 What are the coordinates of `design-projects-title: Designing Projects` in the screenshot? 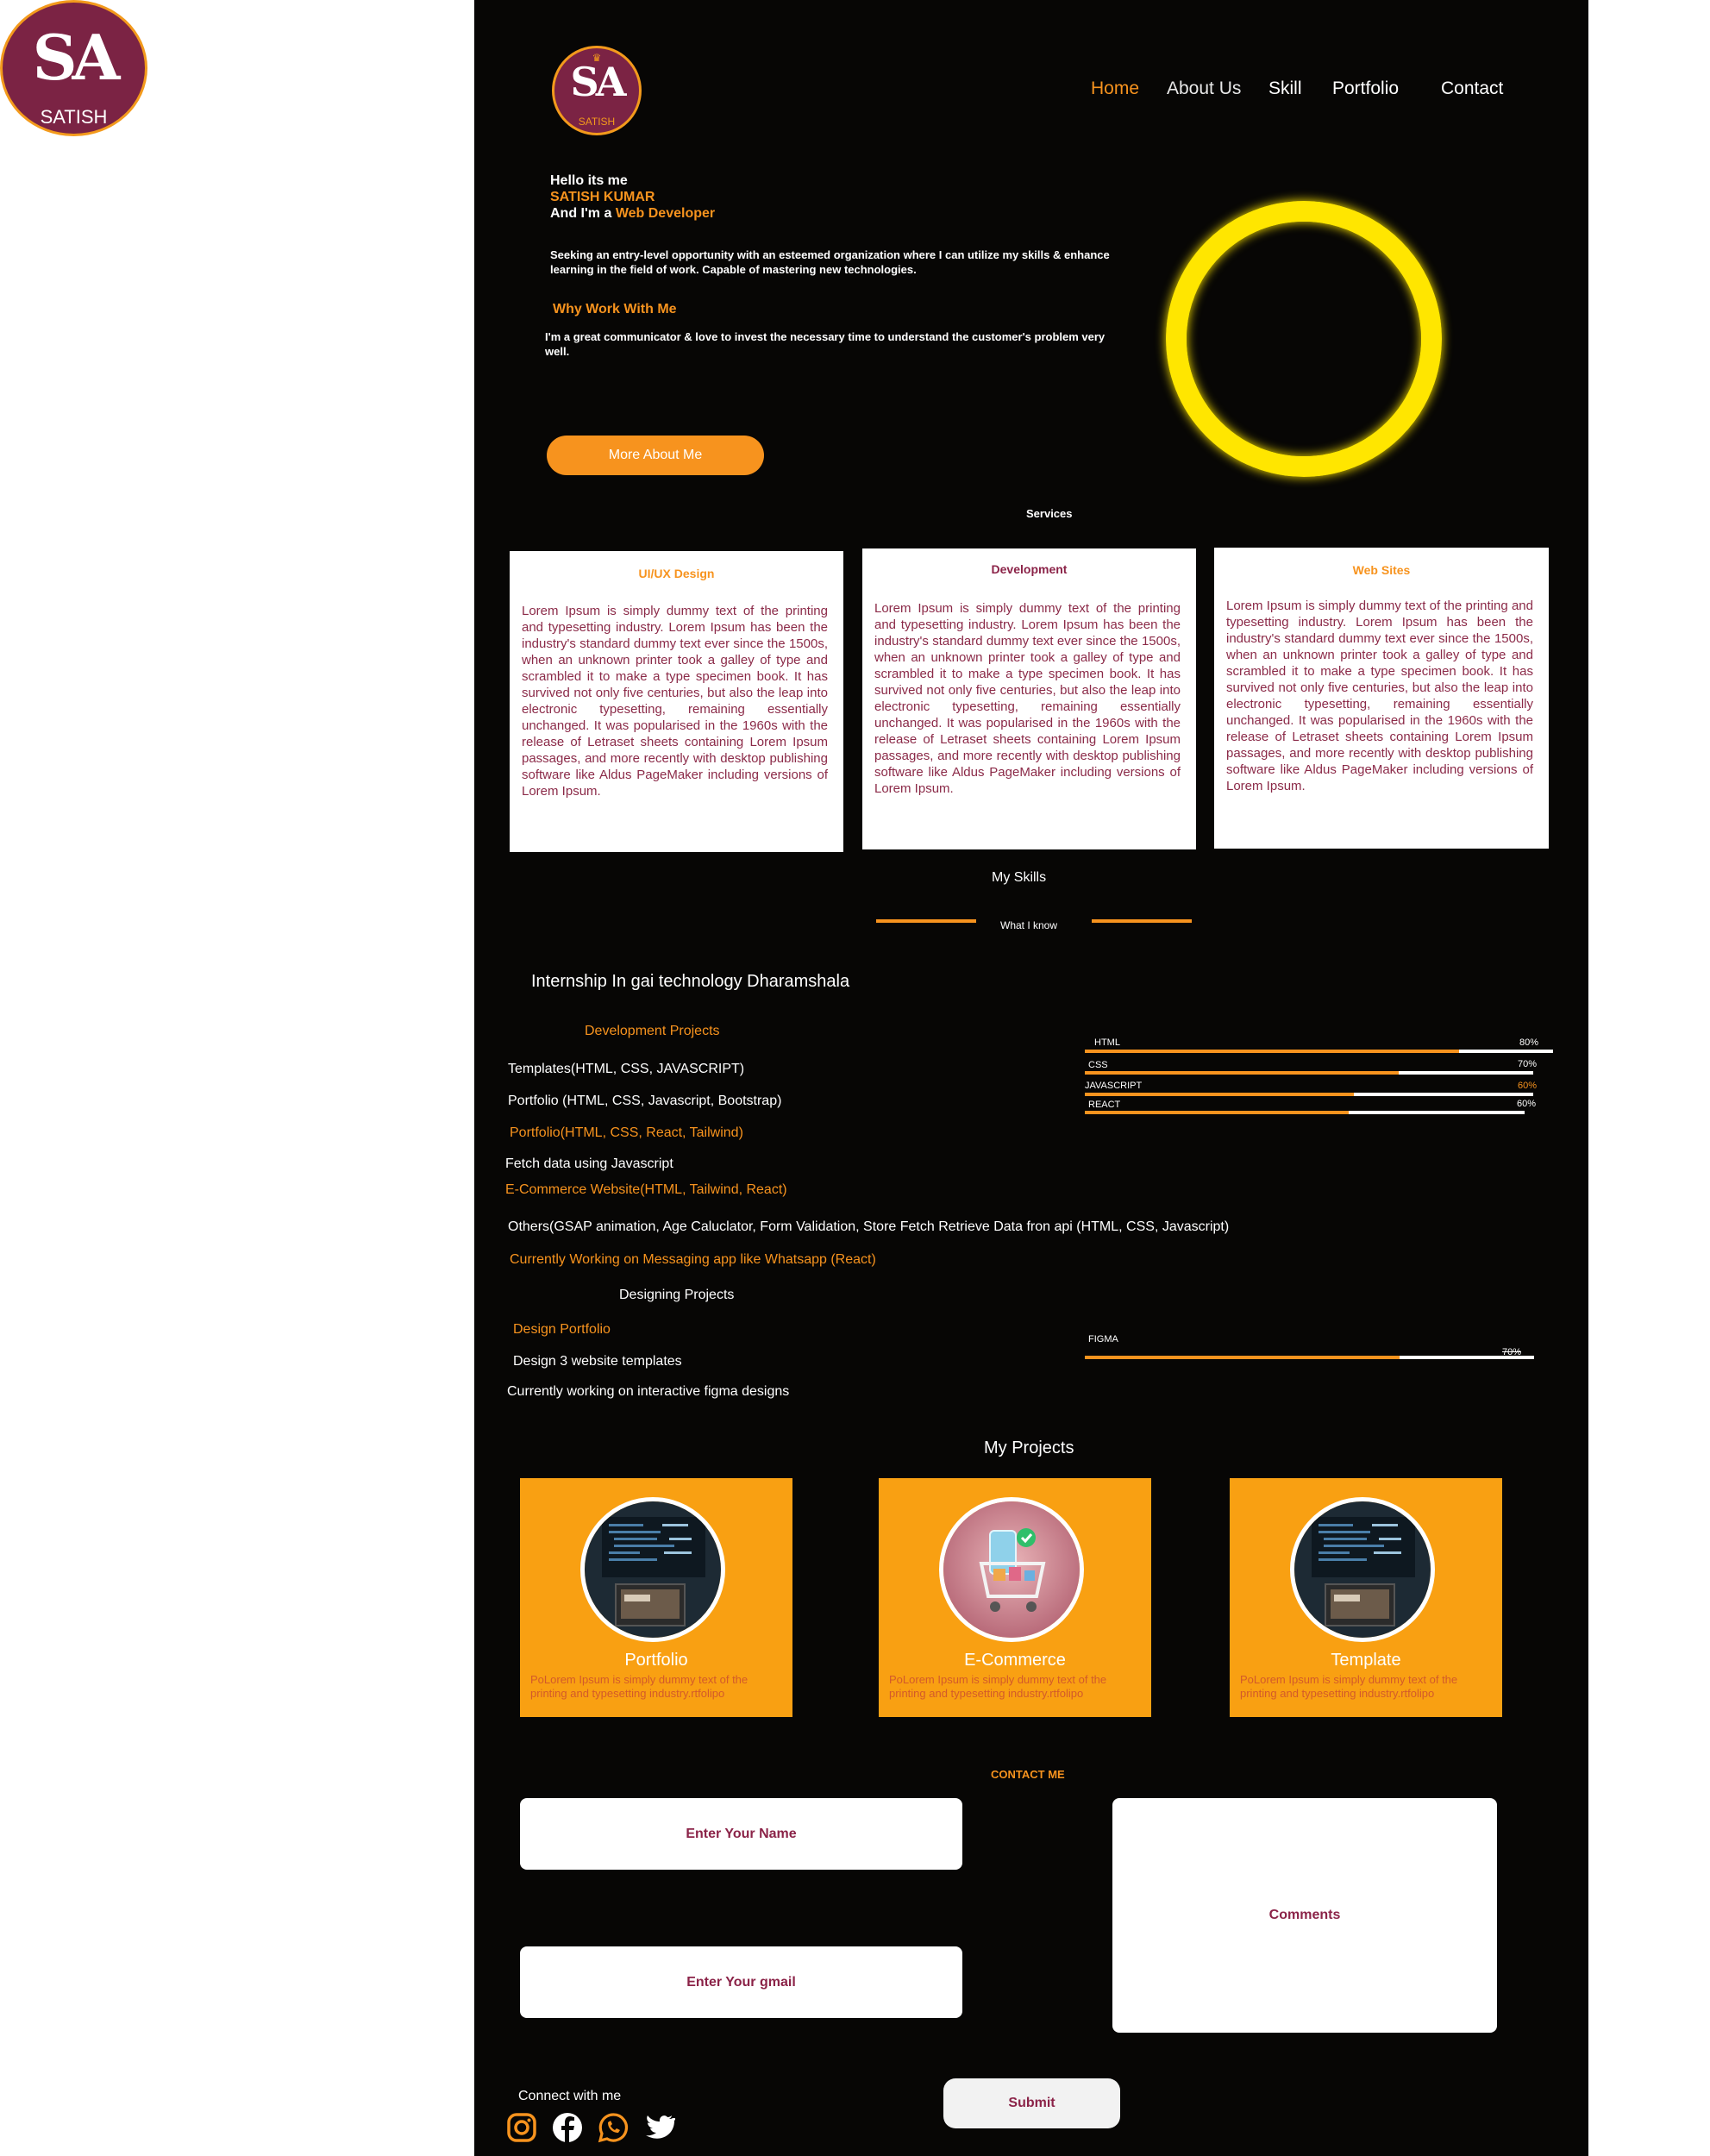 It's located at (677, 1295).